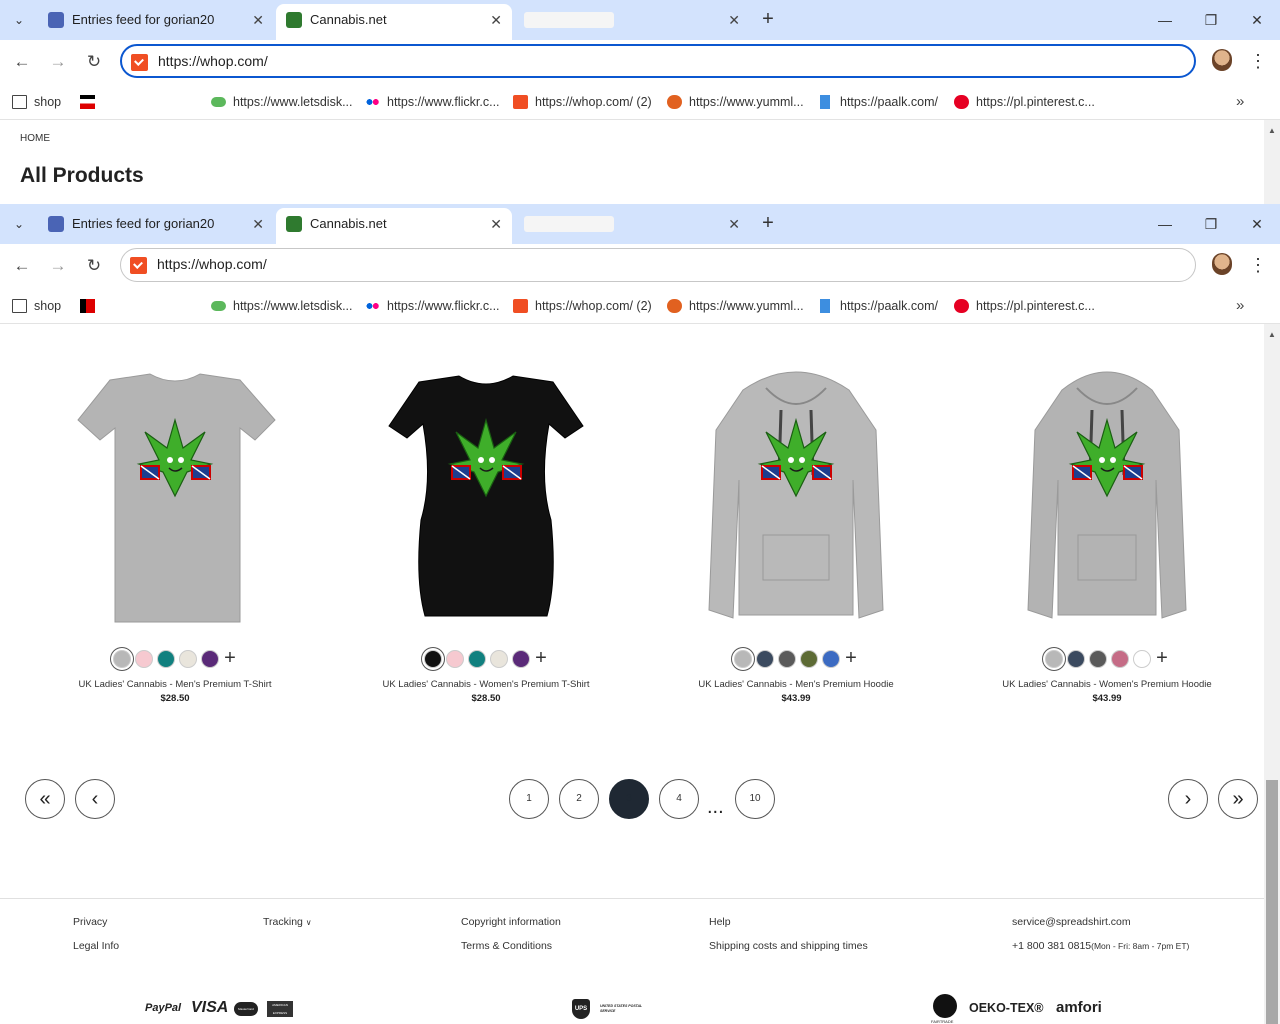 The image size is (1280, 1024). Describe the element at coordinates (45, 799) in the screenshot. I see `first-page-button: «` at that location.